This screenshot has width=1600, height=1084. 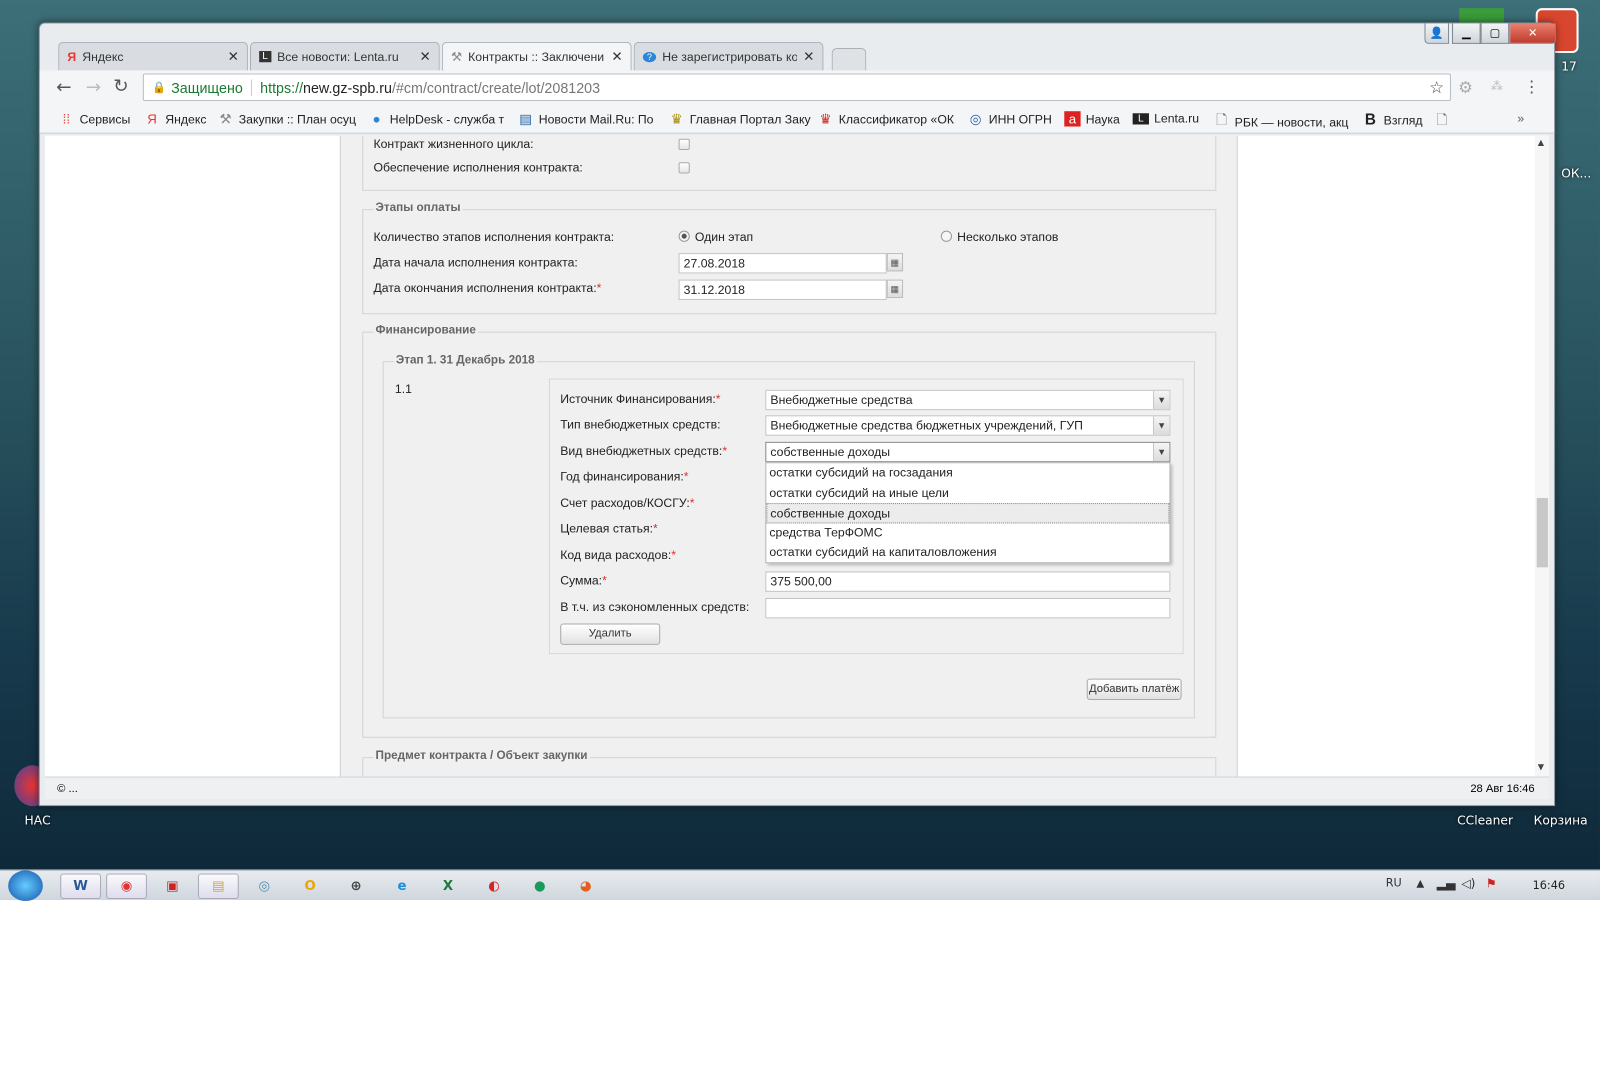 What do you see at coordinates (724, 237) in the screenshot?
I see `one-stage-label: Один этап` at bounding box center [724, 237].